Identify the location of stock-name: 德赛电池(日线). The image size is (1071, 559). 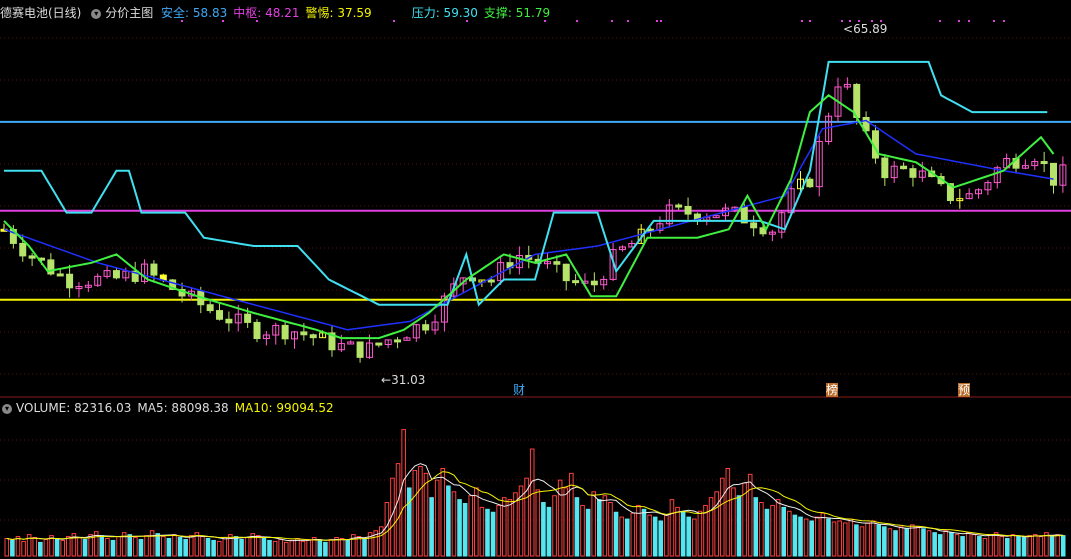
(41, 13).